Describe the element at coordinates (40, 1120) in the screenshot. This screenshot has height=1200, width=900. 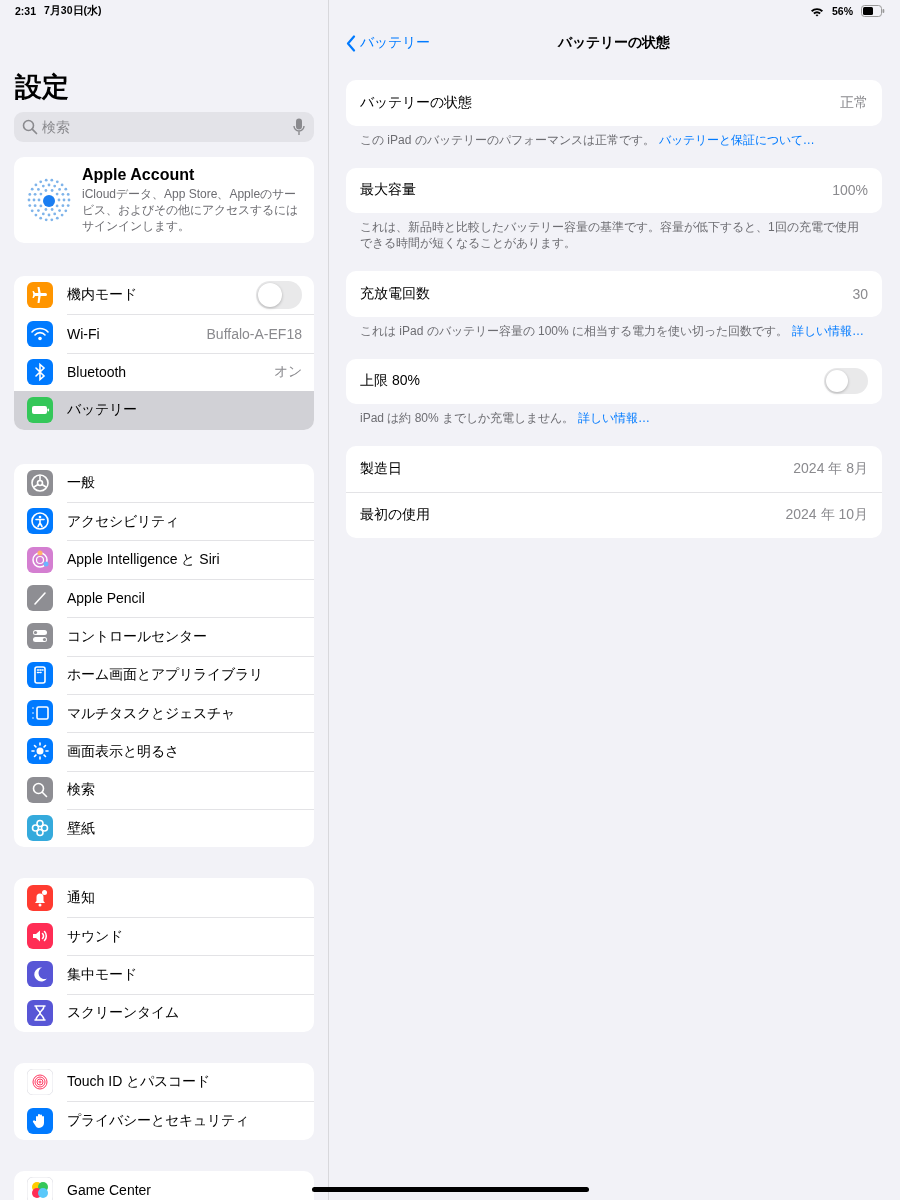
I see `hand-icon` at that location.